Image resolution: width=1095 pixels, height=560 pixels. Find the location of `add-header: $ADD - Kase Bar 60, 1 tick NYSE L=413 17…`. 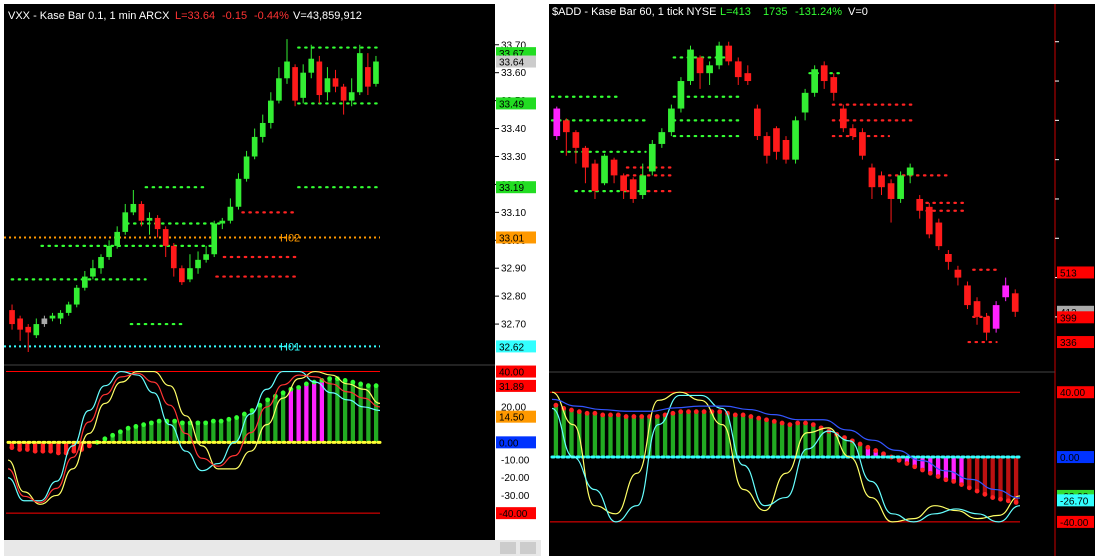

add-header: $ADD - Kase Bar 60, 1 tick NYSE L=413 17… is located at coordinates (710, 12).